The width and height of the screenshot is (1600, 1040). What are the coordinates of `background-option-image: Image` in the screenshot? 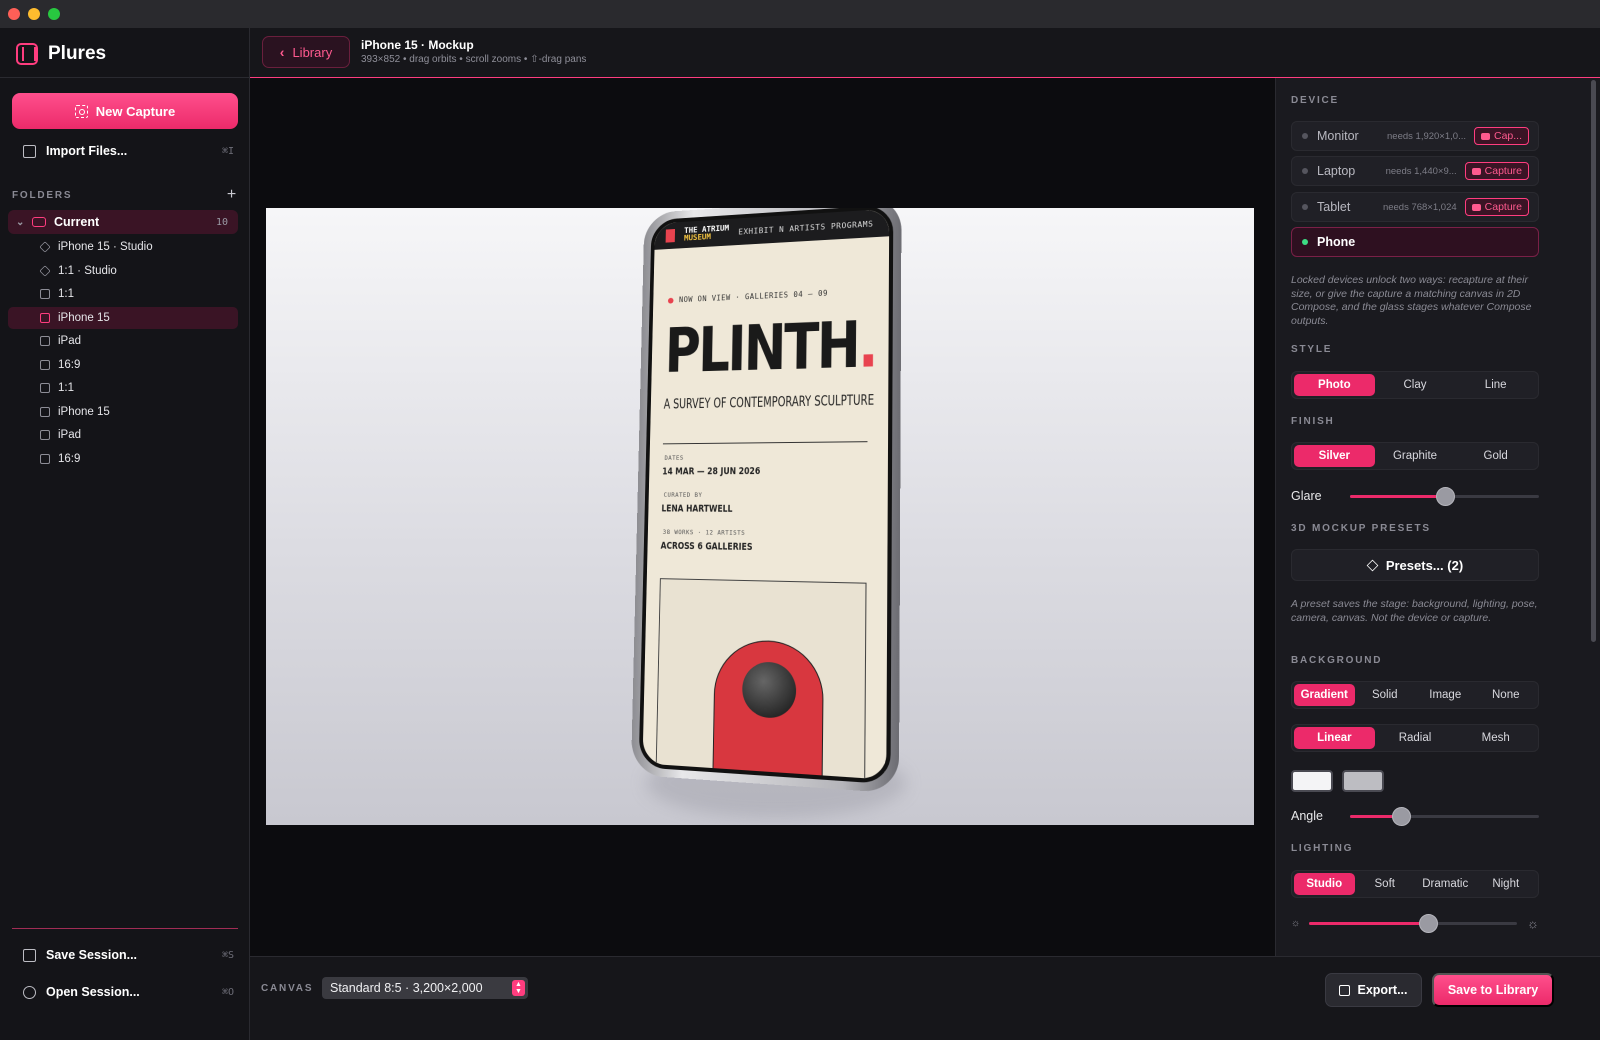 It's located at (1445, 695).